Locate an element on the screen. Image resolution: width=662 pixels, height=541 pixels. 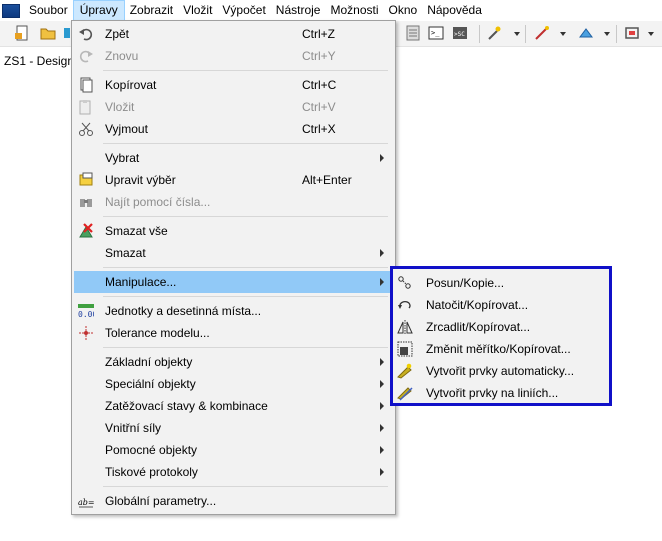
menu-item-copy: Kopírovat Ctrl+C is located at coordinates (233, 85).